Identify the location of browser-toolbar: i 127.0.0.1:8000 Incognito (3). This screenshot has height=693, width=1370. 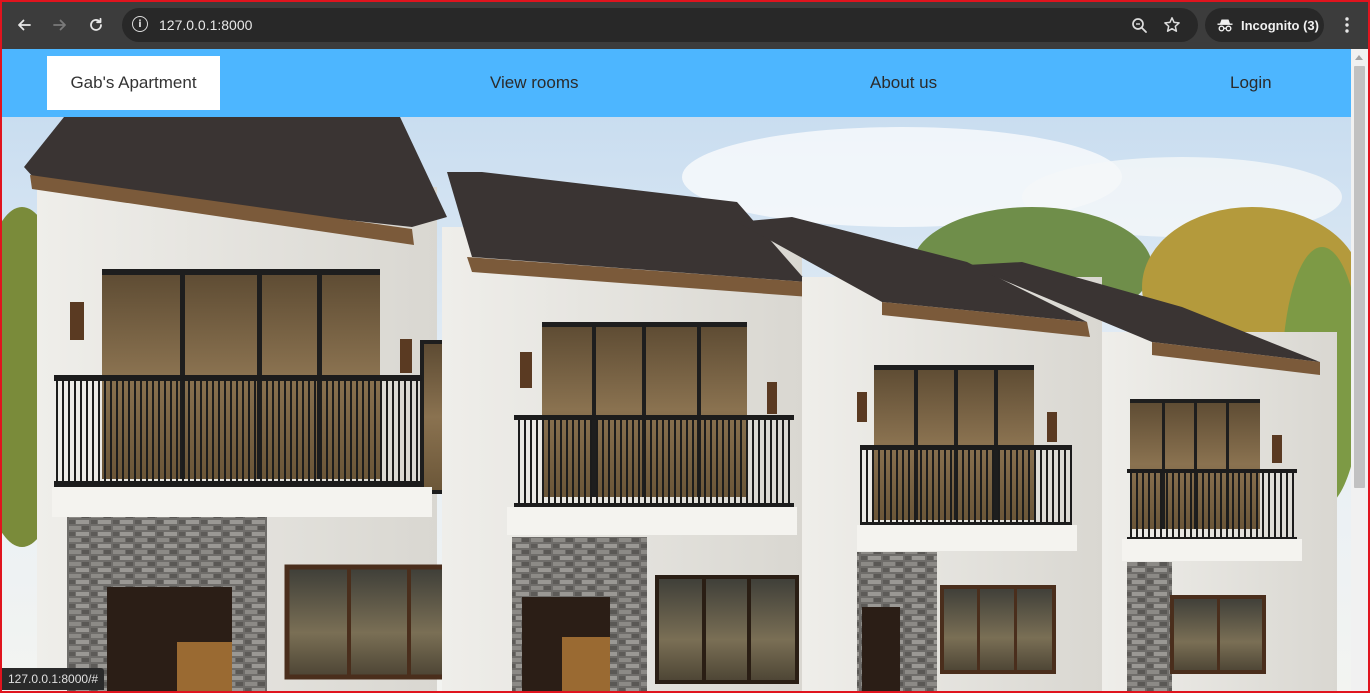
(685, 25).